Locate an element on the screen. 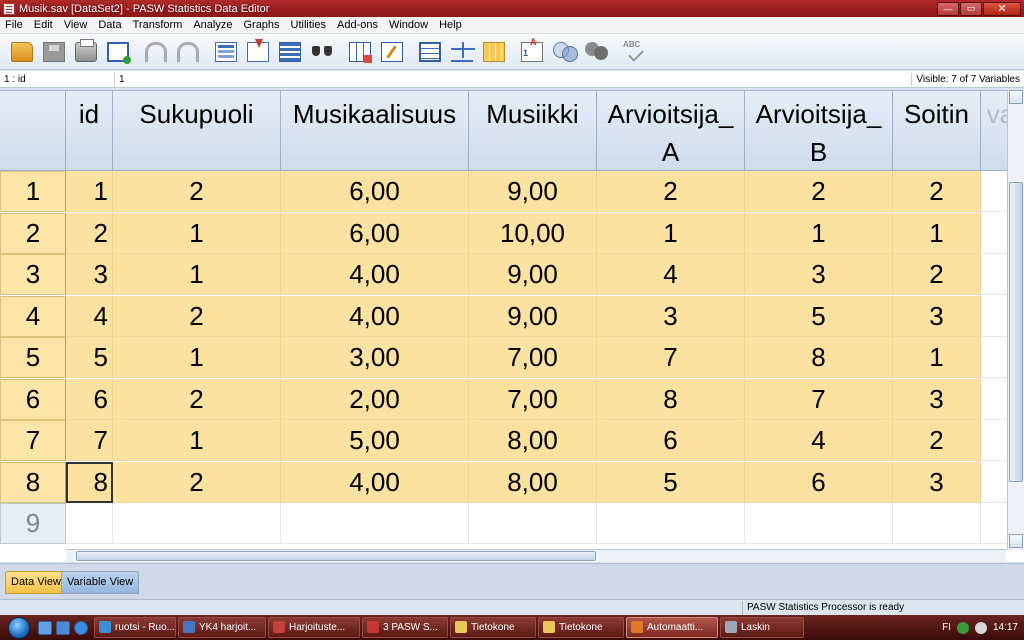 The image size is (1024, 640). language-indicator: FI is located at coordinates (946, 627).